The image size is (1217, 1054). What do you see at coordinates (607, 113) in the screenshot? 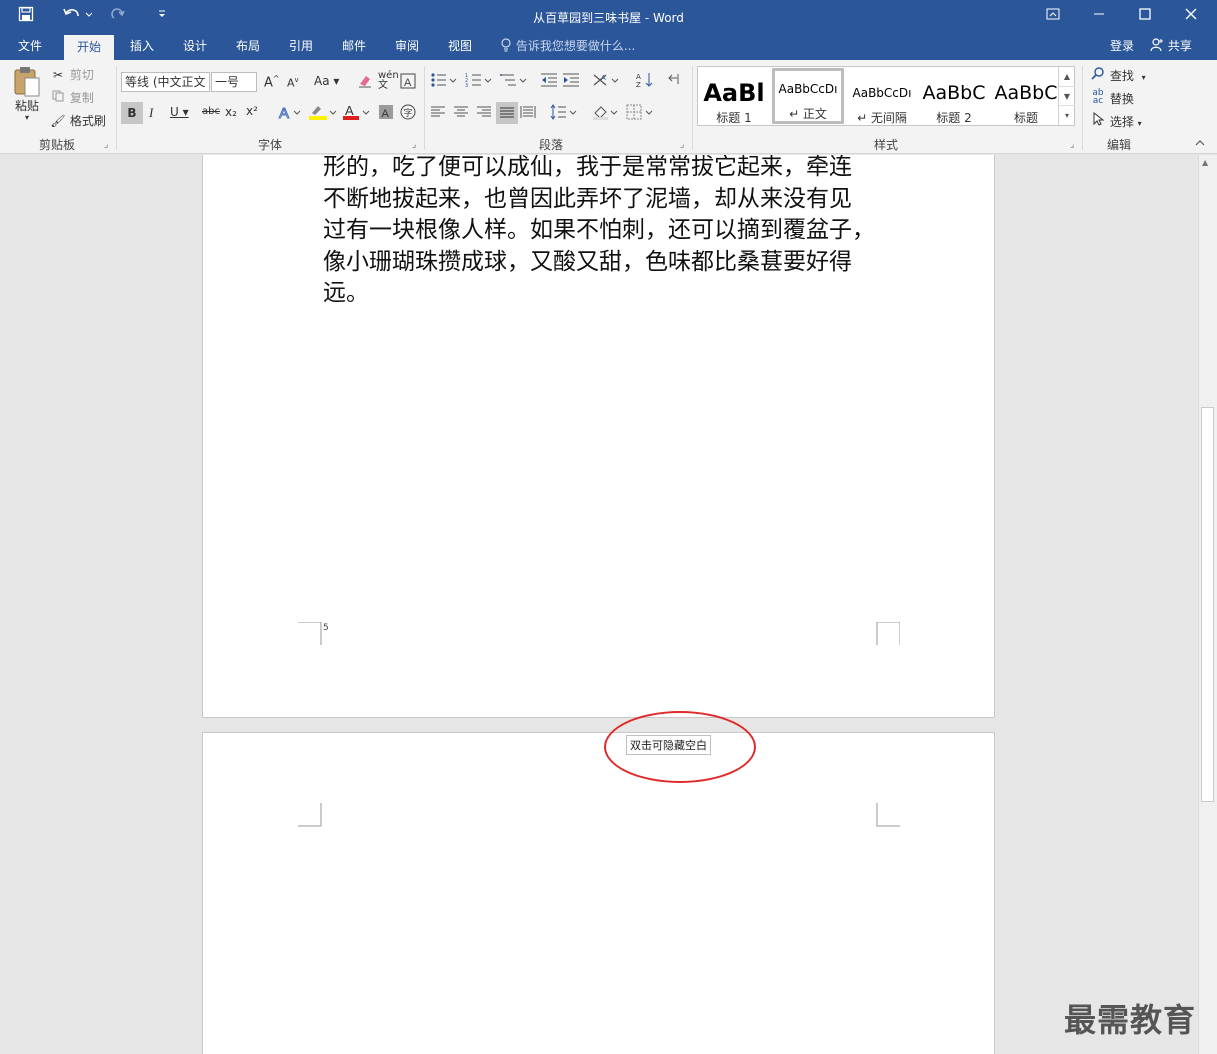
I see `shading-icon` at bounding box center [607, 113].